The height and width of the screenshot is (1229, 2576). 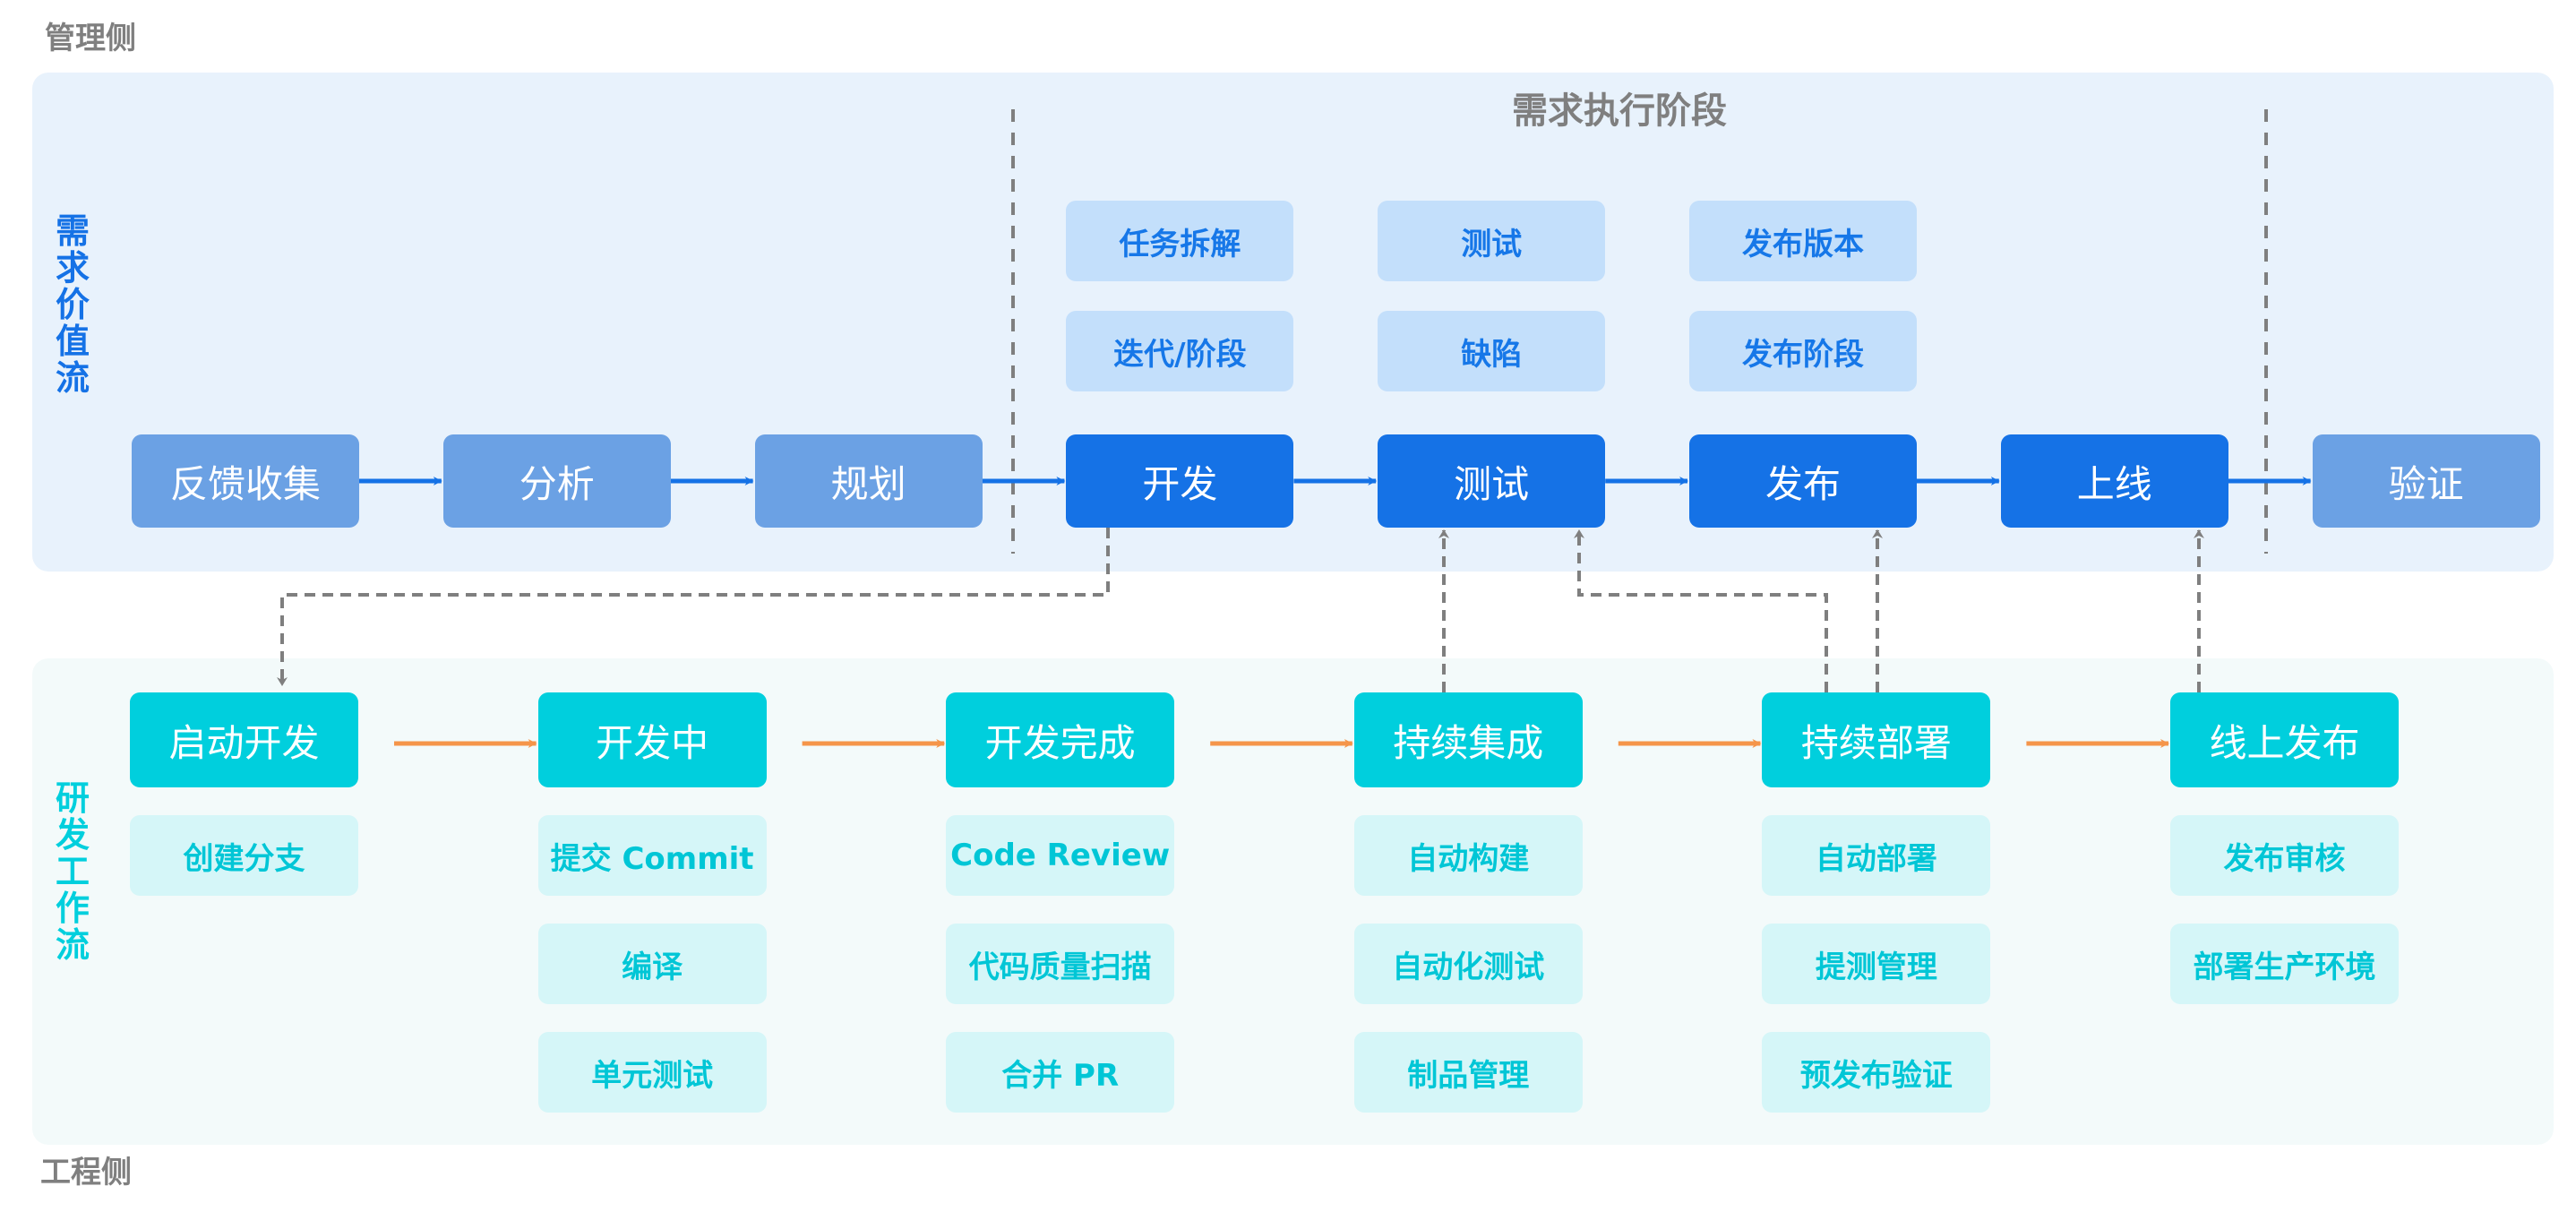 What do you see at coordinates (652, 855) in the screenshot?
I see `dev-activity-box: 提交 Commit` at bounding box center [652, 855].